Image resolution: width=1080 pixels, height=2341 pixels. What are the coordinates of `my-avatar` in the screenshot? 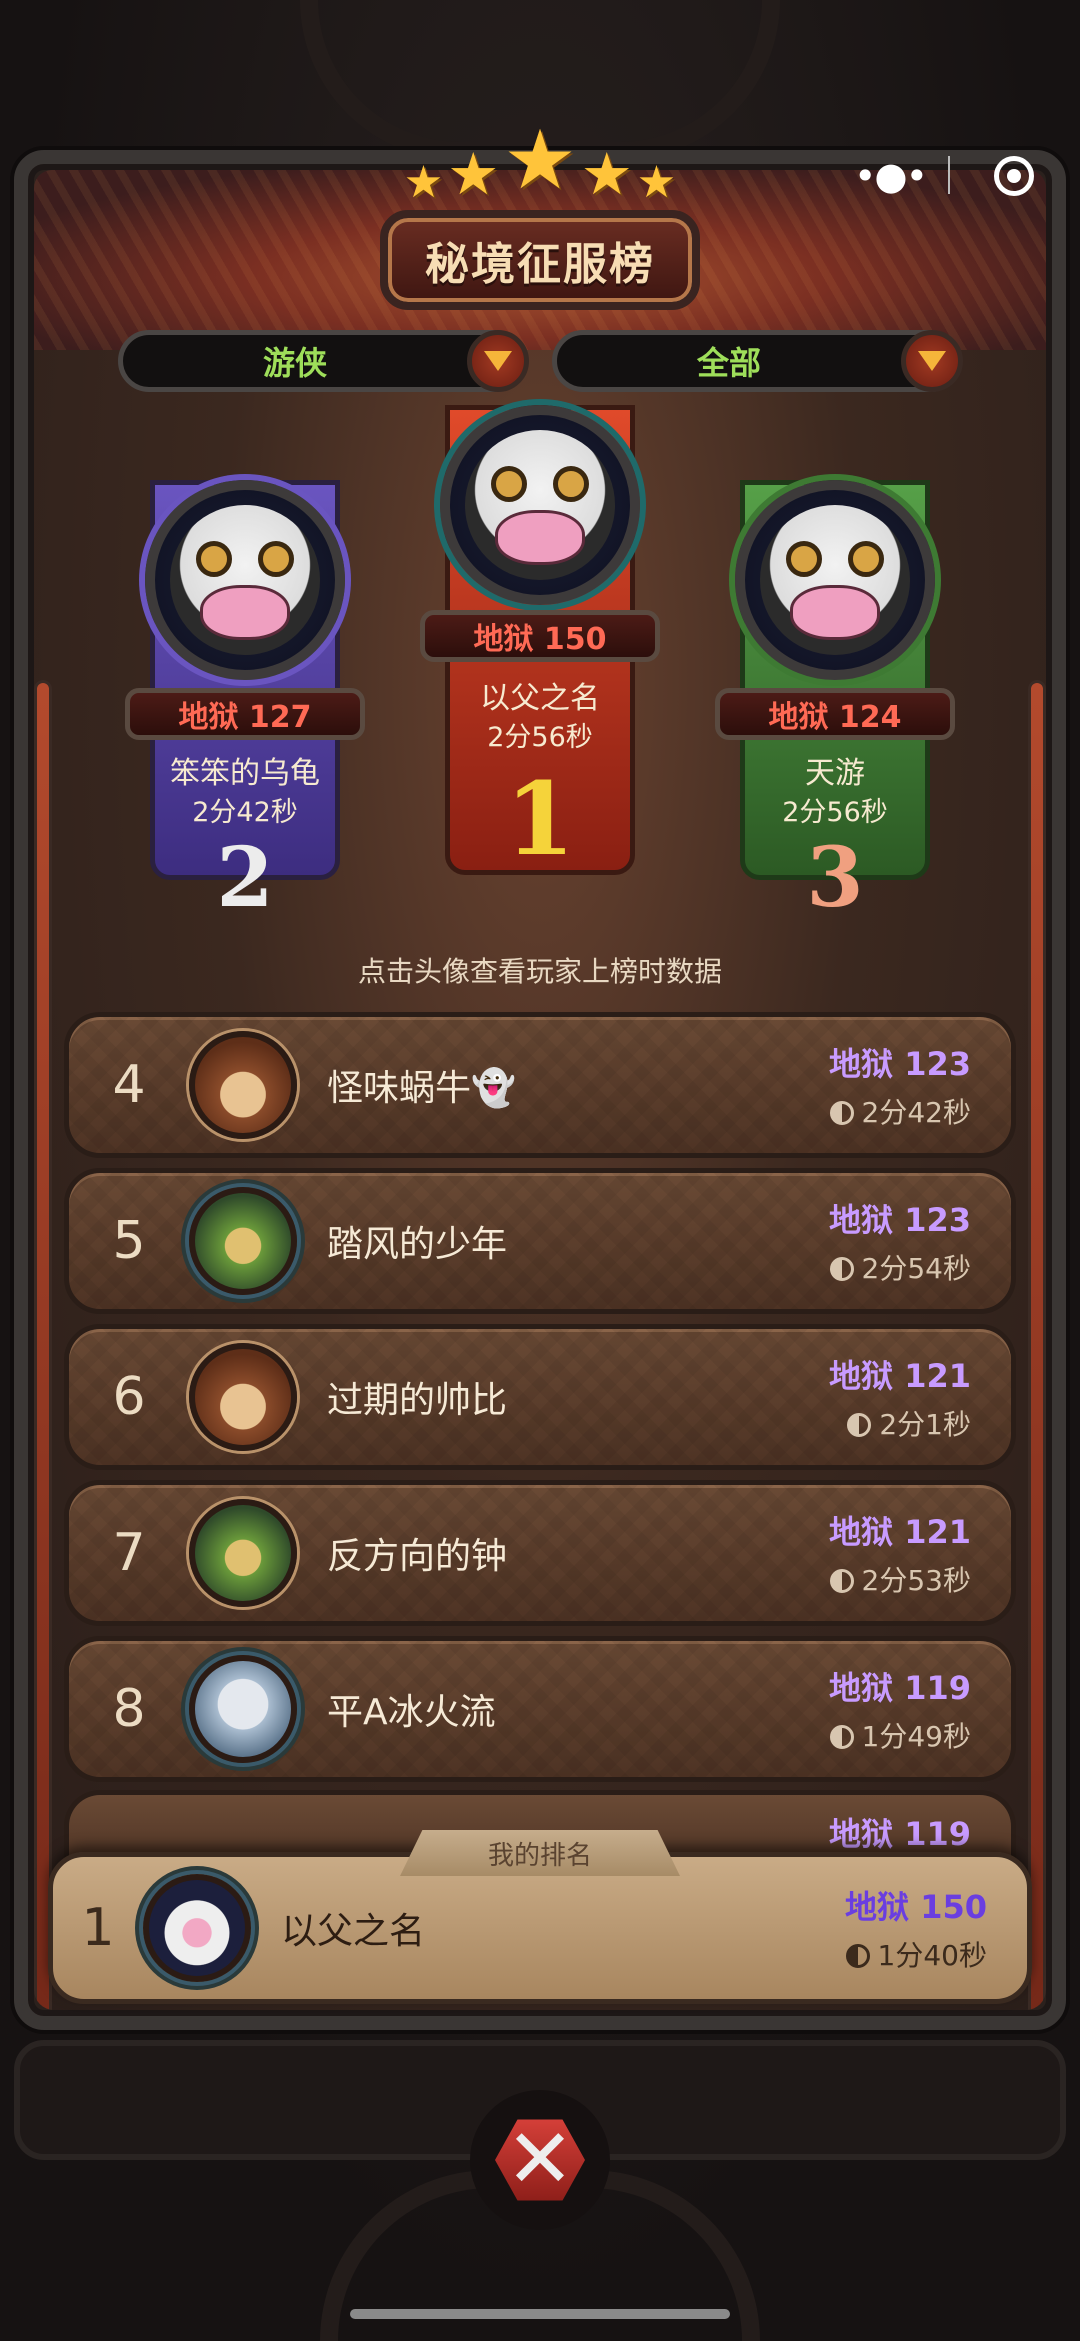 It's located at (197, 1928).